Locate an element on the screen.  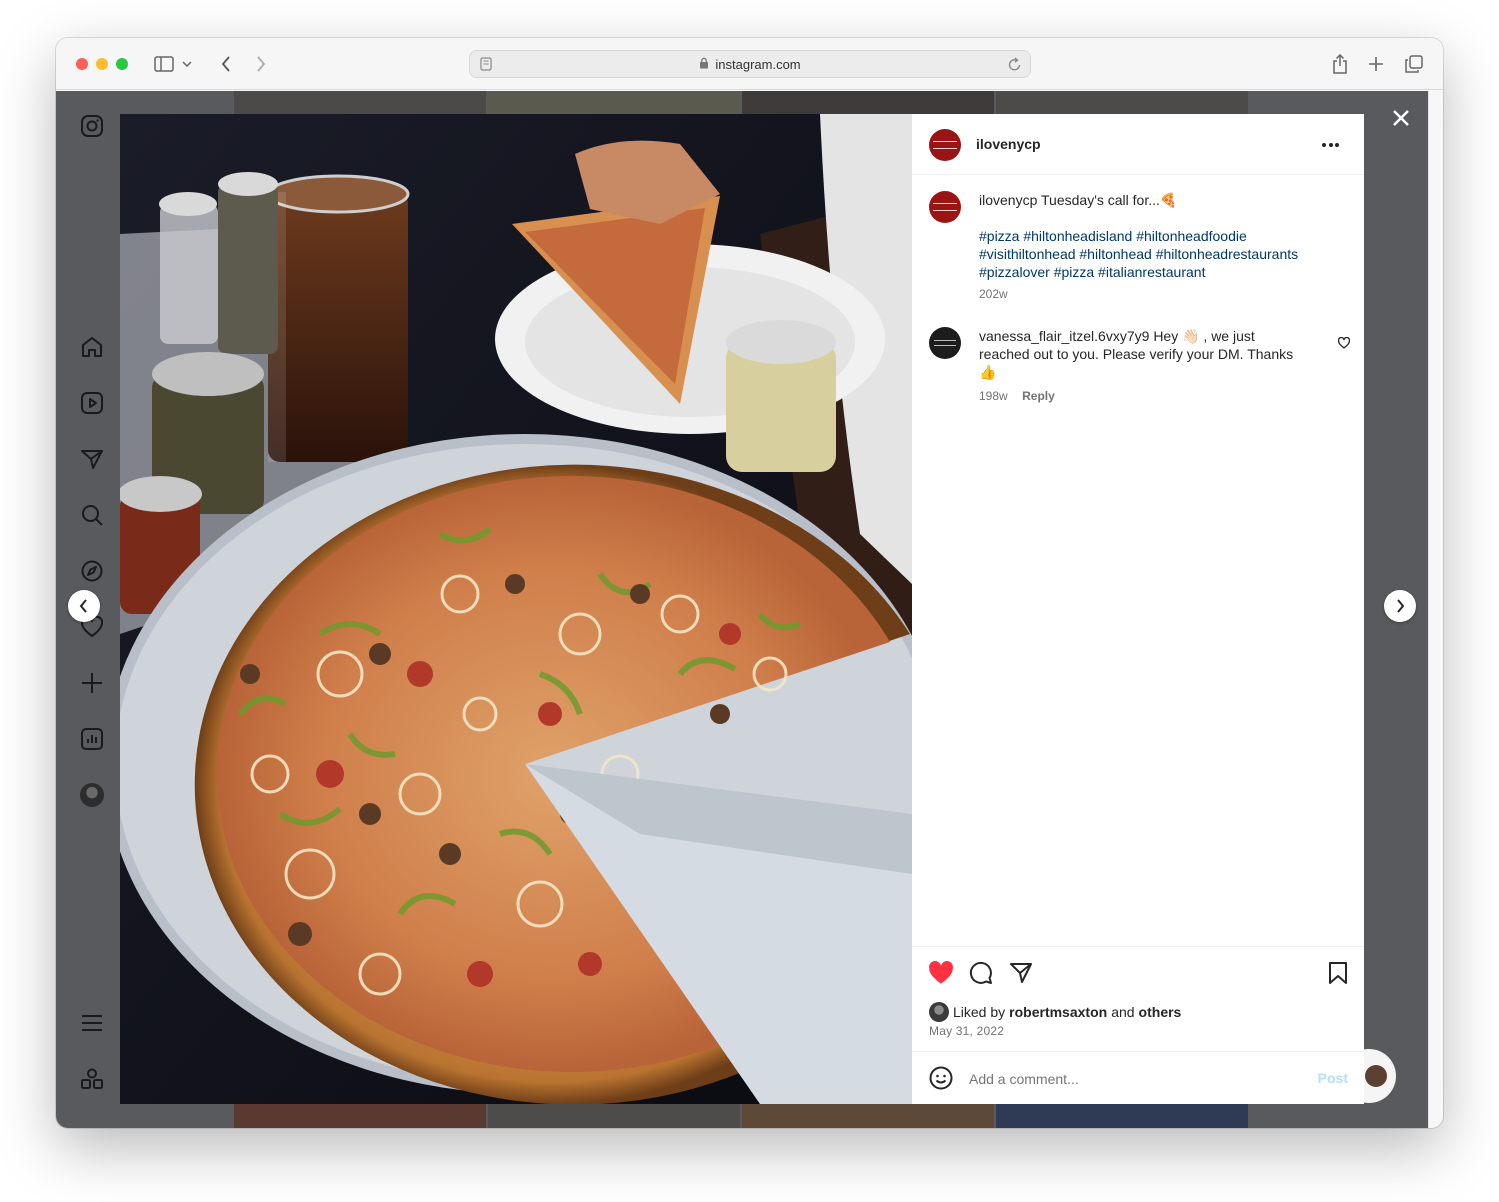
address-bar: instagram.com is located at coordinates (750, 64).